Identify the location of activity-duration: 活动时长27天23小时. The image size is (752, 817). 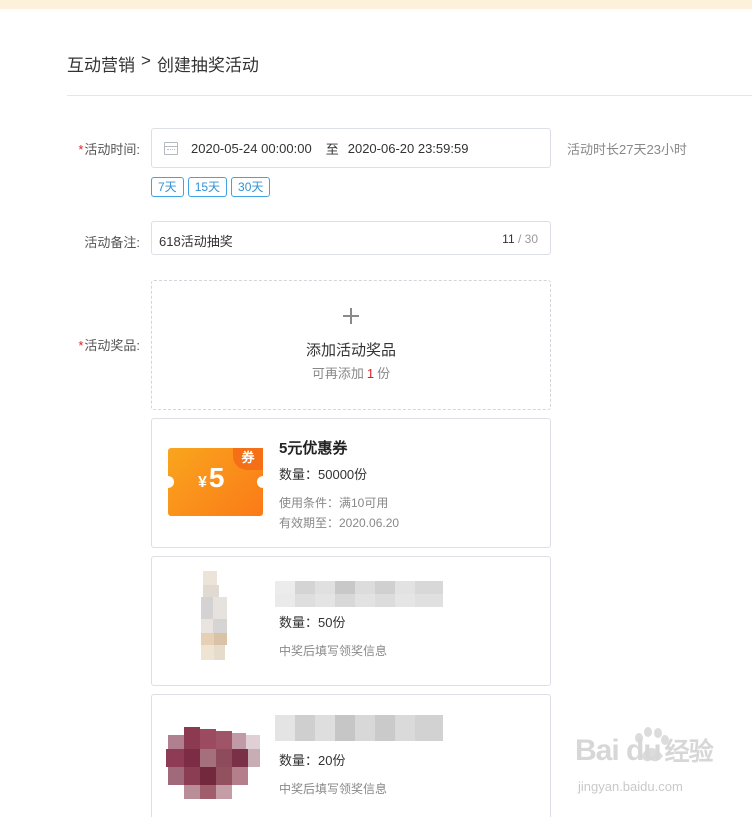
(627, 149).